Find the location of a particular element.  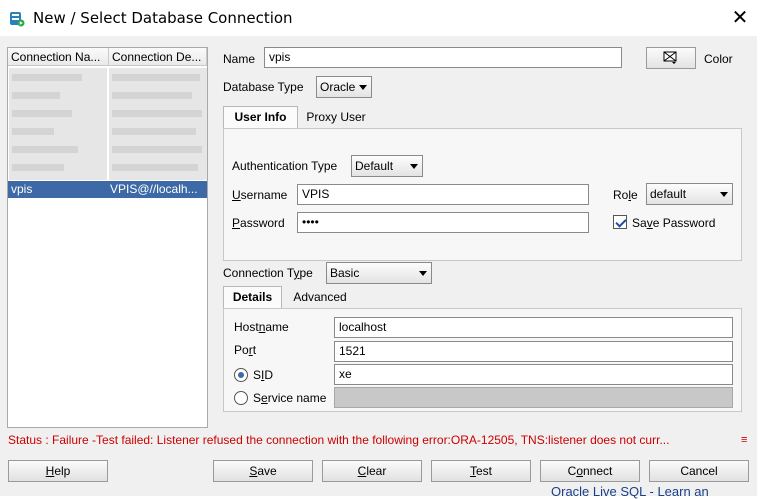

details-list-icon: ≡ is located at coordinates (744, 440).